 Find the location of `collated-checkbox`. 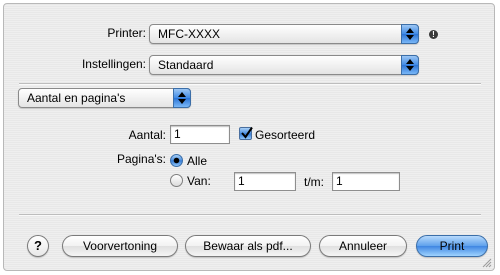

collated-checkbox is located at coordinates (246, 133).